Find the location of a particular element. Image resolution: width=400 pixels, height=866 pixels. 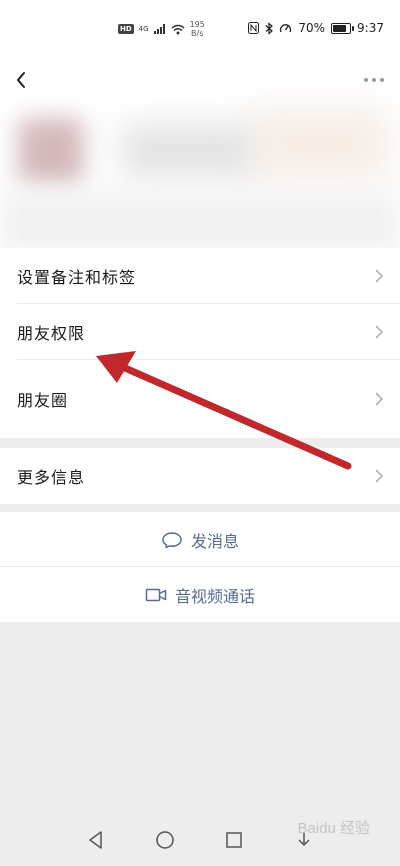

more-info-menu: 更多信息 is located at coordinates (200, 476).